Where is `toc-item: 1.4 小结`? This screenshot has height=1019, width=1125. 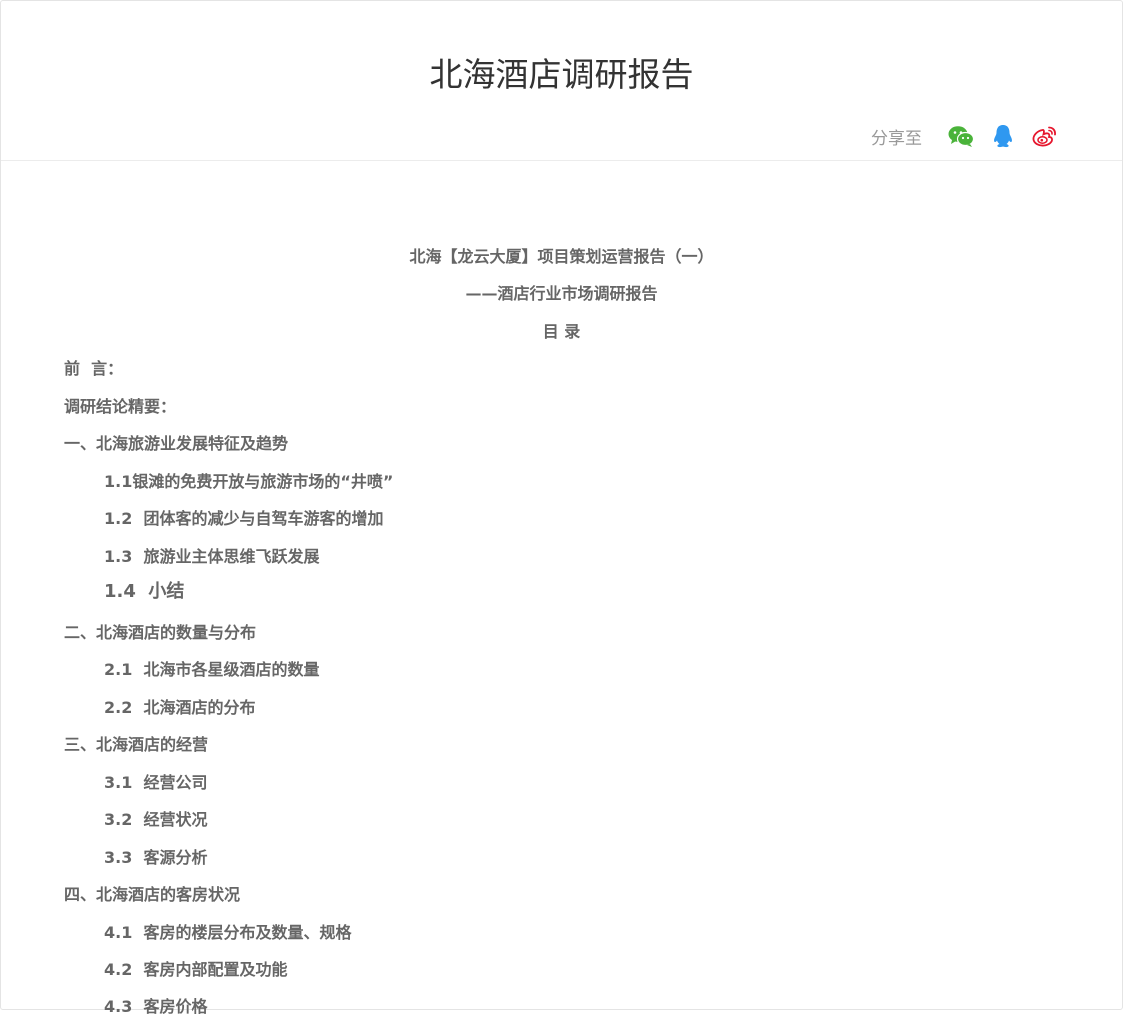 toc-item: 1.4 小结 is located at coordinates (144, 591).